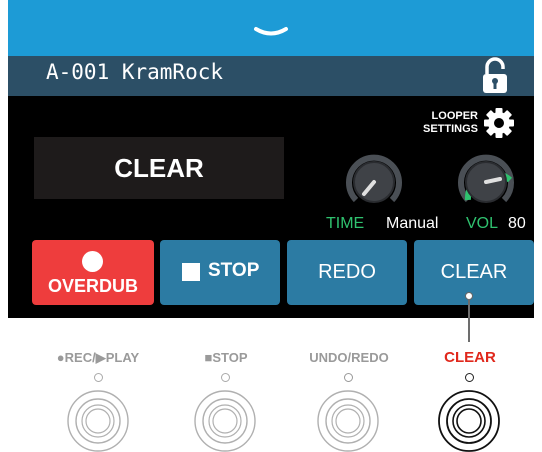 The image size is (542, 452). I want to click on looper-settings-line1: LOOPER, so click(454, 116).